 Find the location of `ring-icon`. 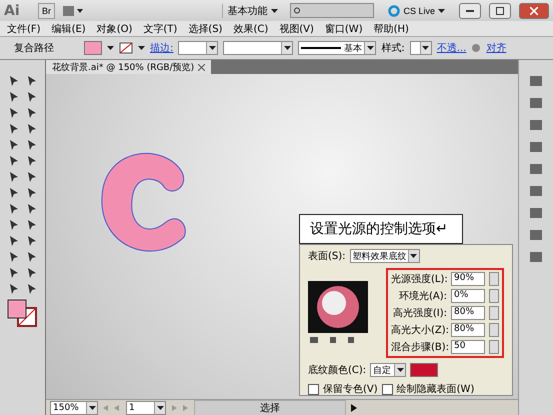

ring-icon is located at coordinates (394, 10).